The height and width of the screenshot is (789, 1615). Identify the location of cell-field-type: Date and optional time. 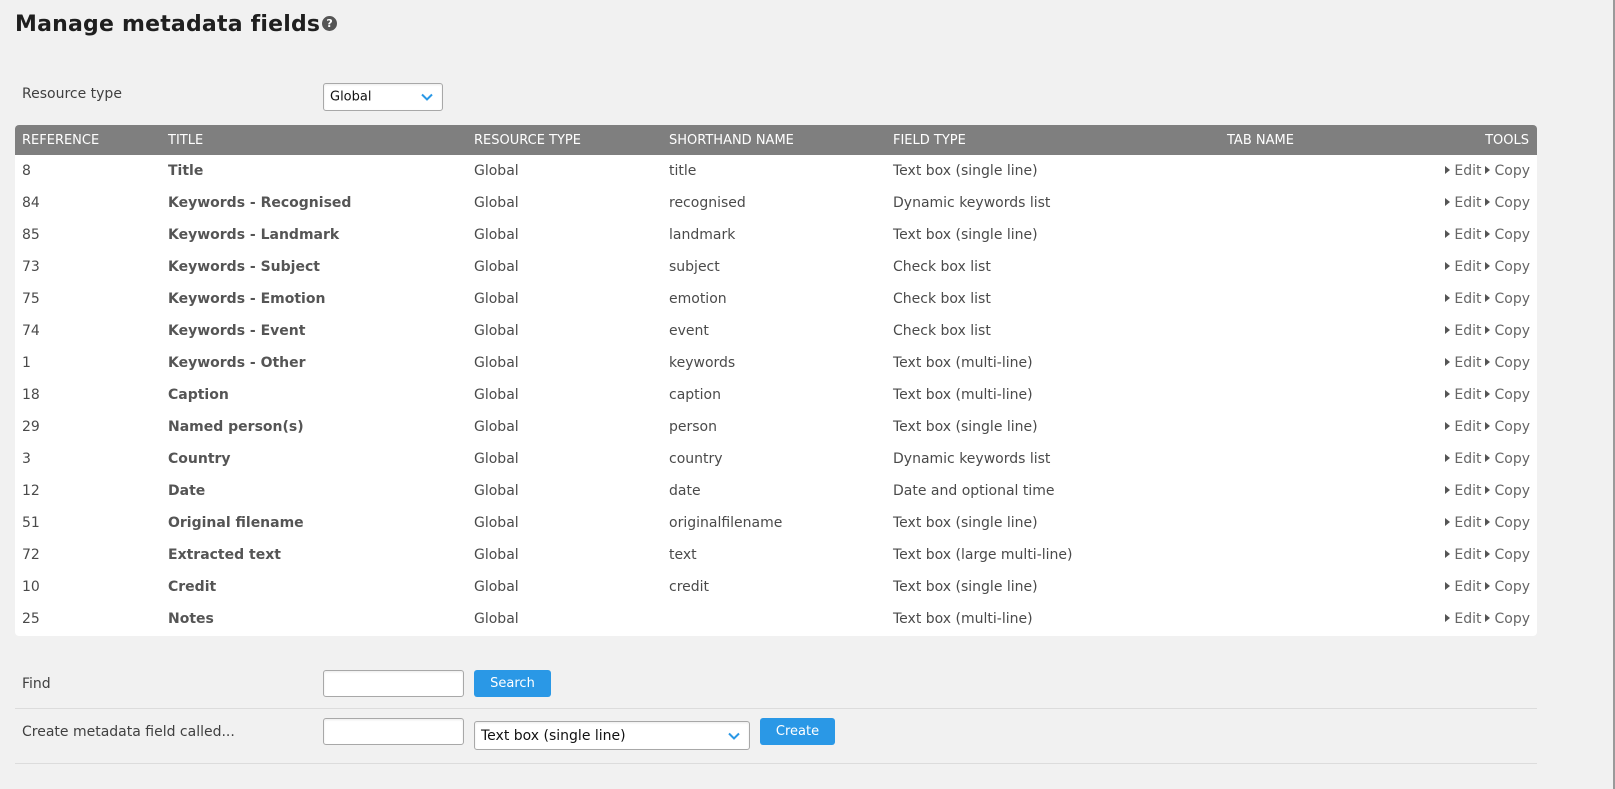
(974, 491).